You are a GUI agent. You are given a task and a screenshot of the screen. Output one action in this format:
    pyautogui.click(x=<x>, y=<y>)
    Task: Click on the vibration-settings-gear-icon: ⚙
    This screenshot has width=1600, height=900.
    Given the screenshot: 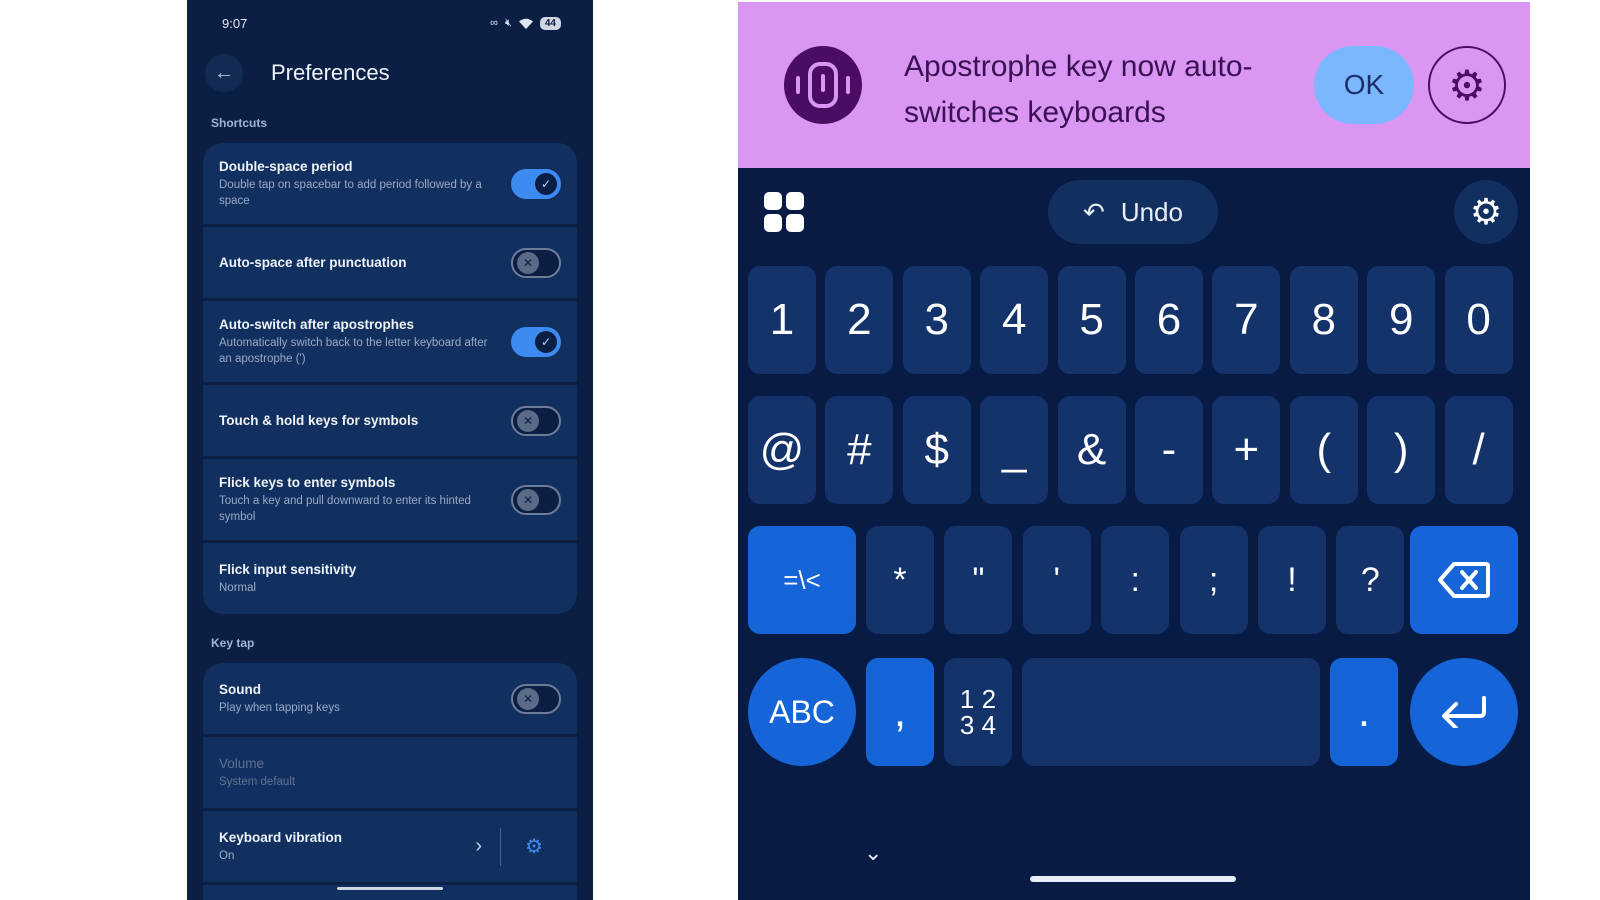 What is the action you would take?
    pyautogui.click(x=534, y=846)
    